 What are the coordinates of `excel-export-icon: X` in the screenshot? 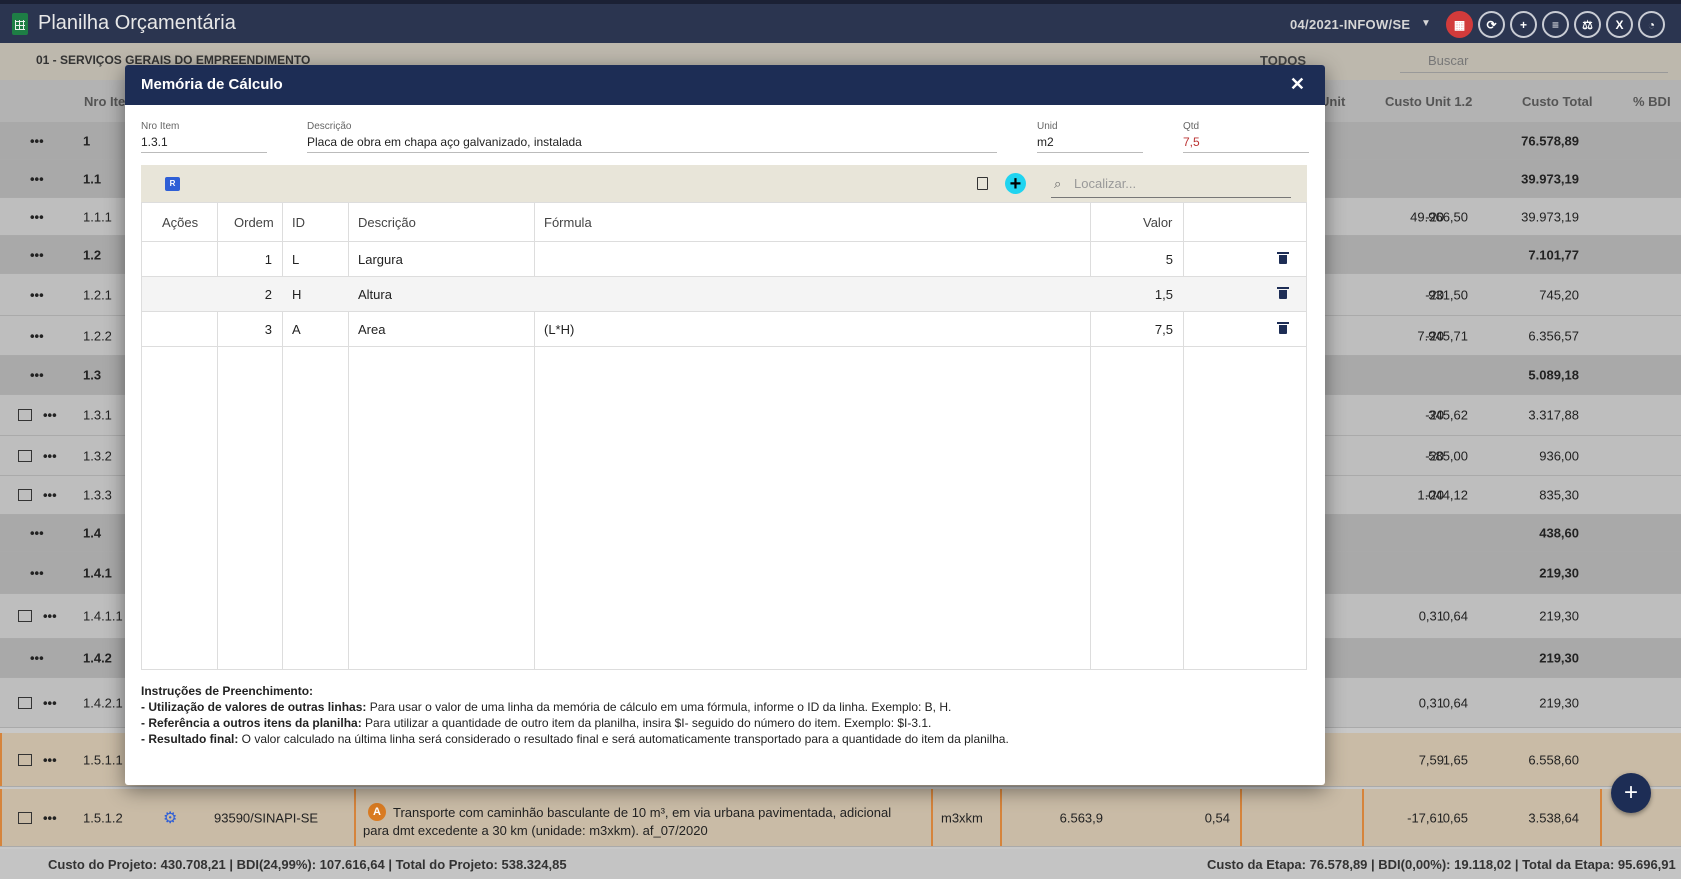 It's located at (1619, 24).